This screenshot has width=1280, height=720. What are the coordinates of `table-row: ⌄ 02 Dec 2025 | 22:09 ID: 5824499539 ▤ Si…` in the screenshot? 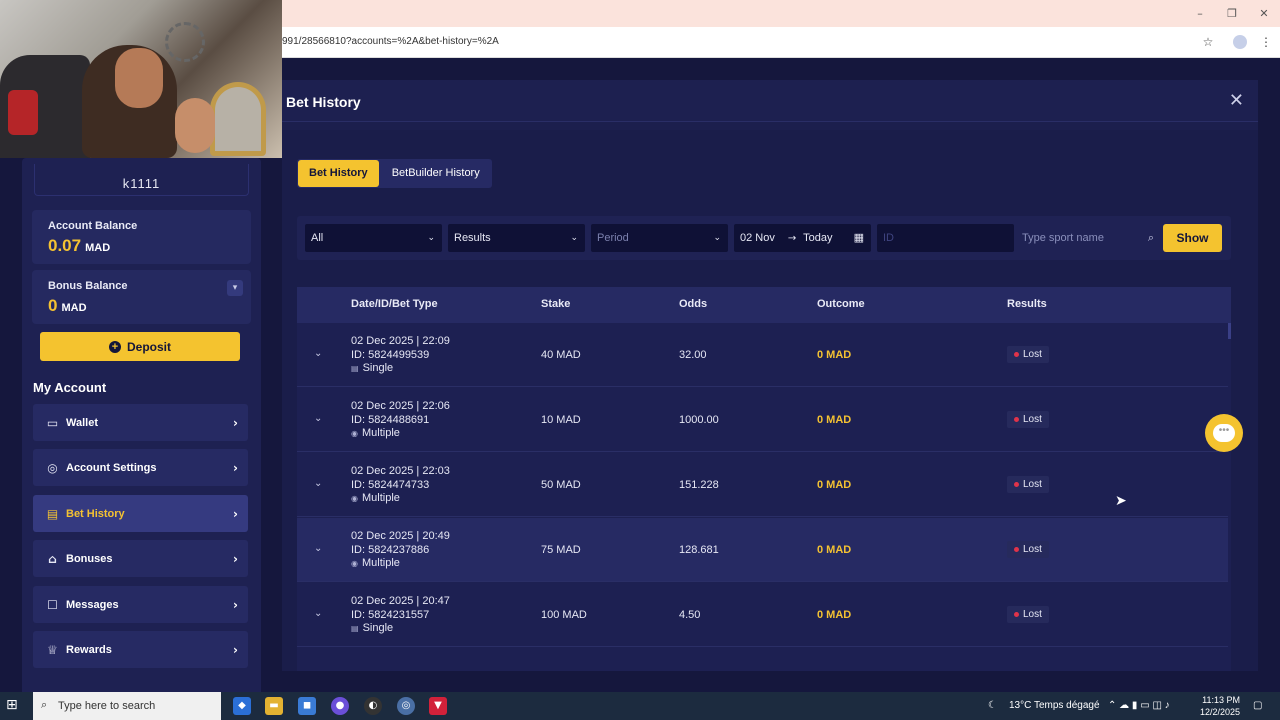 It's located at (762, 355).